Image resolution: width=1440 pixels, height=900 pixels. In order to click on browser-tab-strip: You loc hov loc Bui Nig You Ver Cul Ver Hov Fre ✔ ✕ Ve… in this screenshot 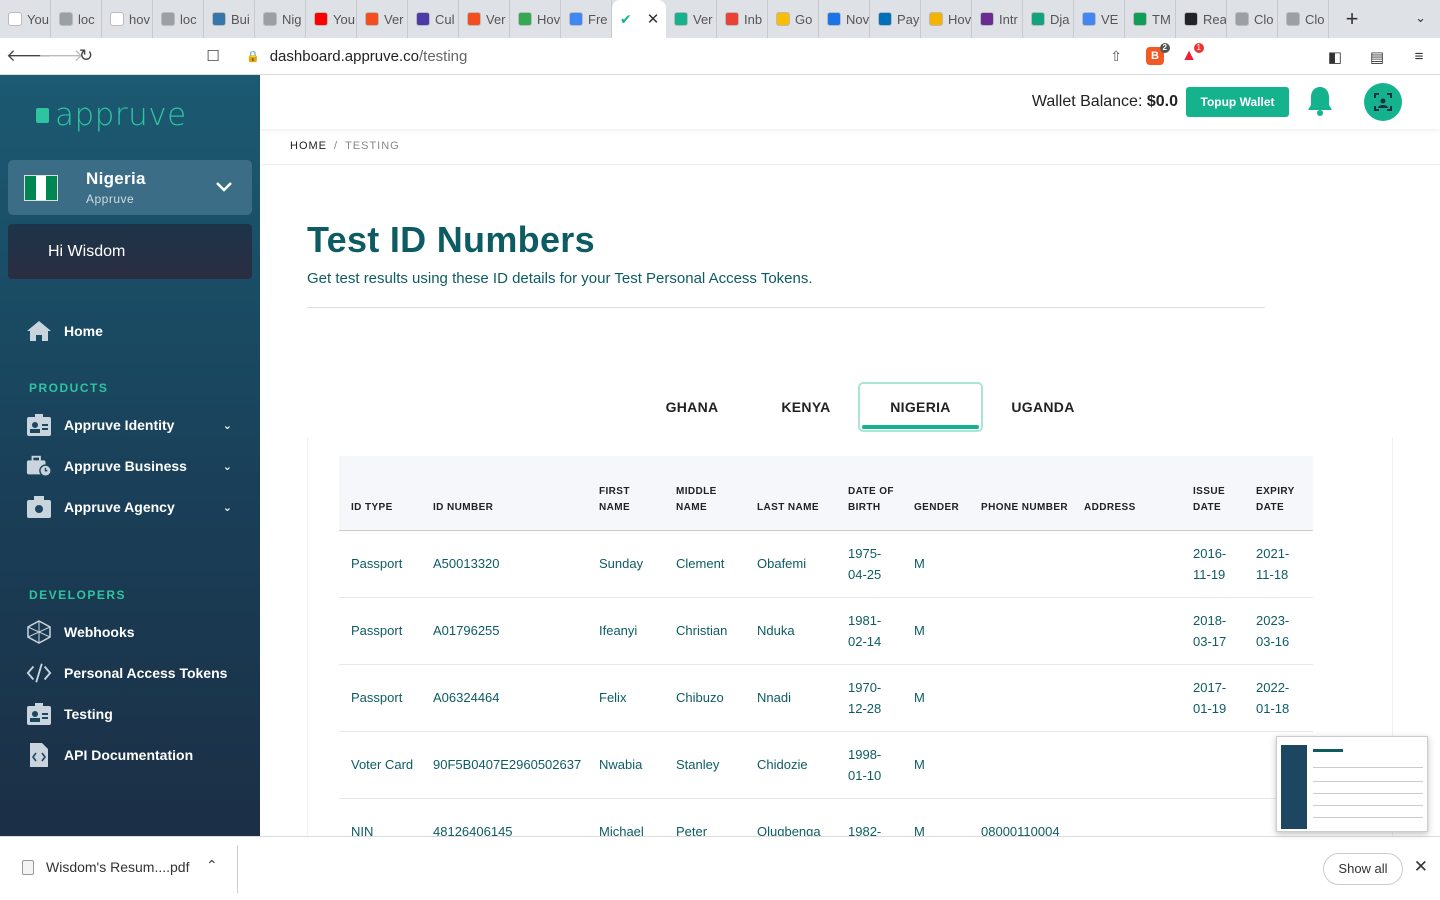, I will do `click(720, 19)`.